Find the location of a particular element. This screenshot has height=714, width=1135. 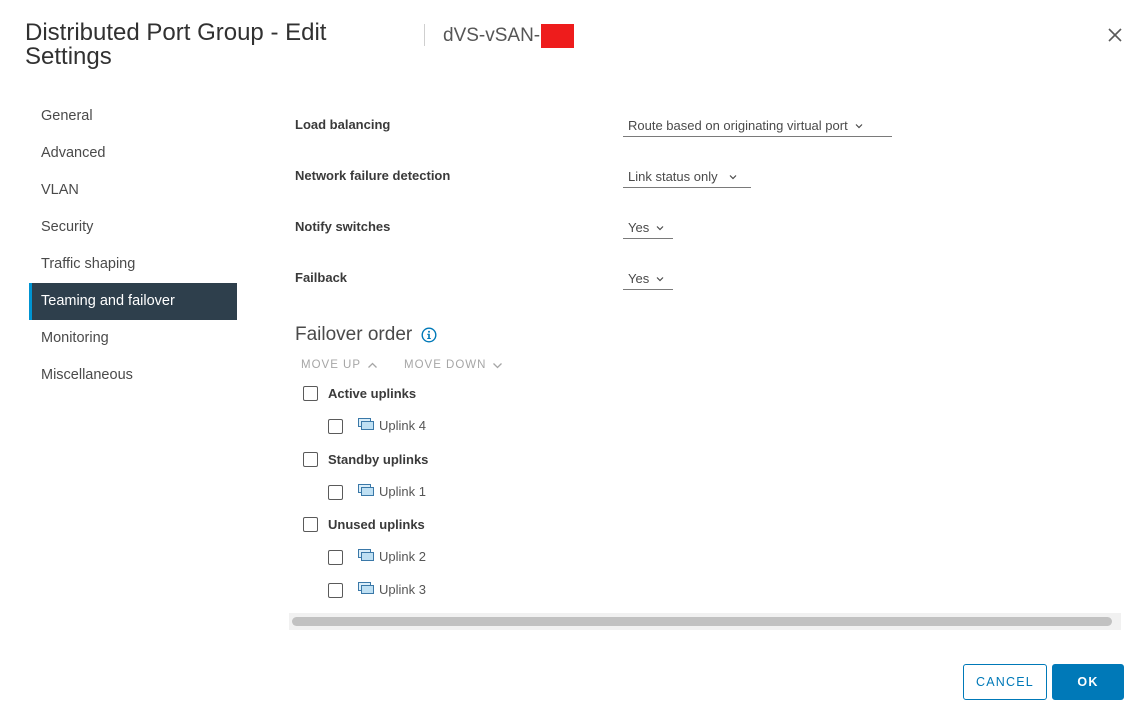

active-uplinks-checkbox is located at coordinates (310, 393).